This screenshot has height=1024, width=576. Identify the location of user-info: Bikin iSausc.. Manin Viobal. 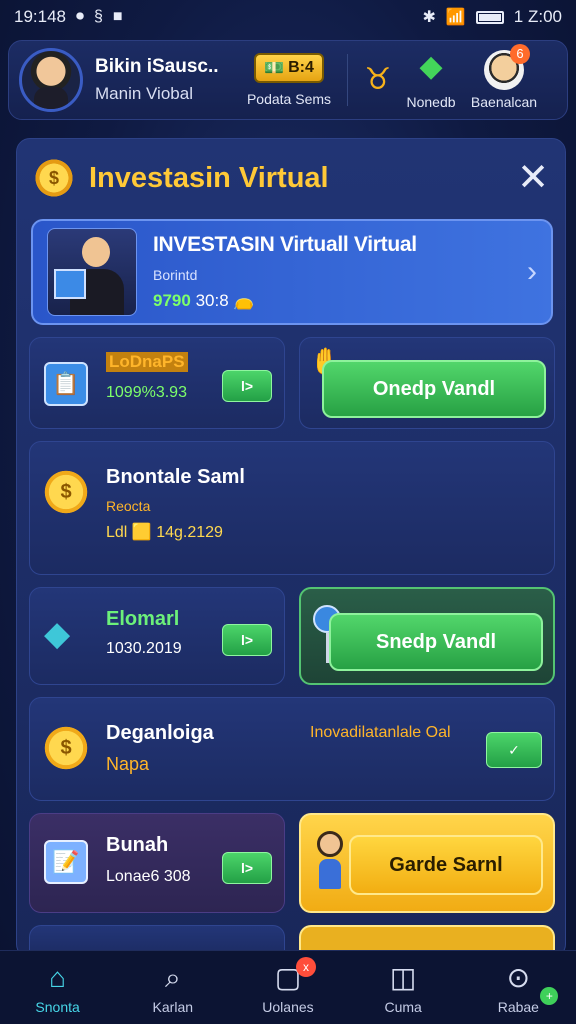
(165, 80).